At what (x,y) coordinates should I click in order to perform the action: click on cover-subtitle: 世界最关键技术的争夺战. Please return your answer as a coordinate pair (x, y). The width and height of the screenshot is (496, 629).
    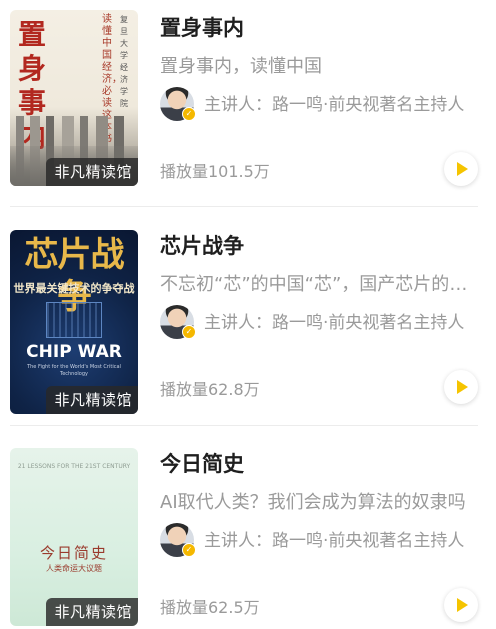
    Looking at the image, I should click on (74, 288).